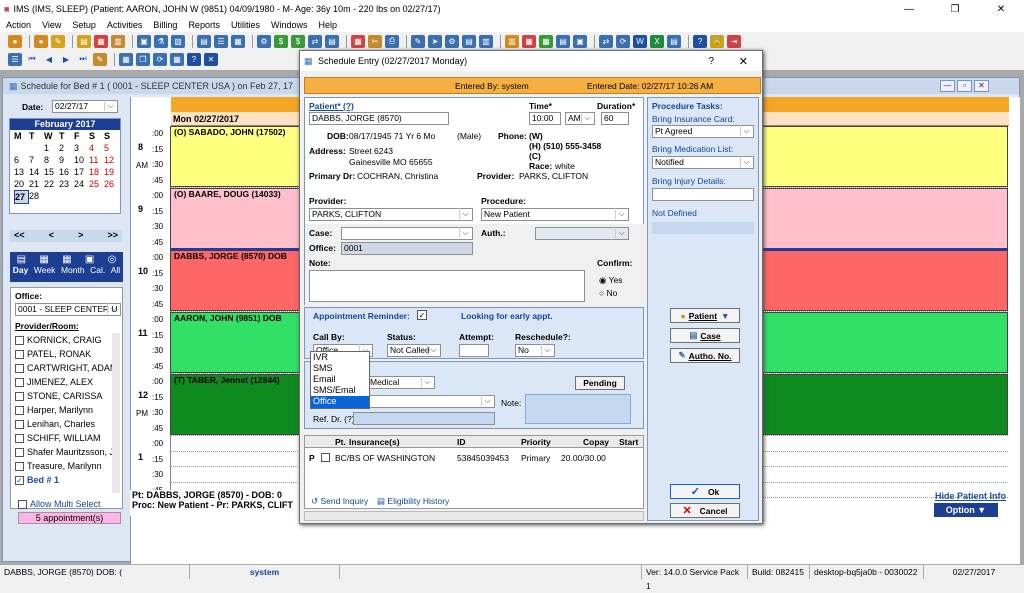 The height and width of the screenshot is (593, 1024). I want to click on callby-option: Email, so click(340, 379).